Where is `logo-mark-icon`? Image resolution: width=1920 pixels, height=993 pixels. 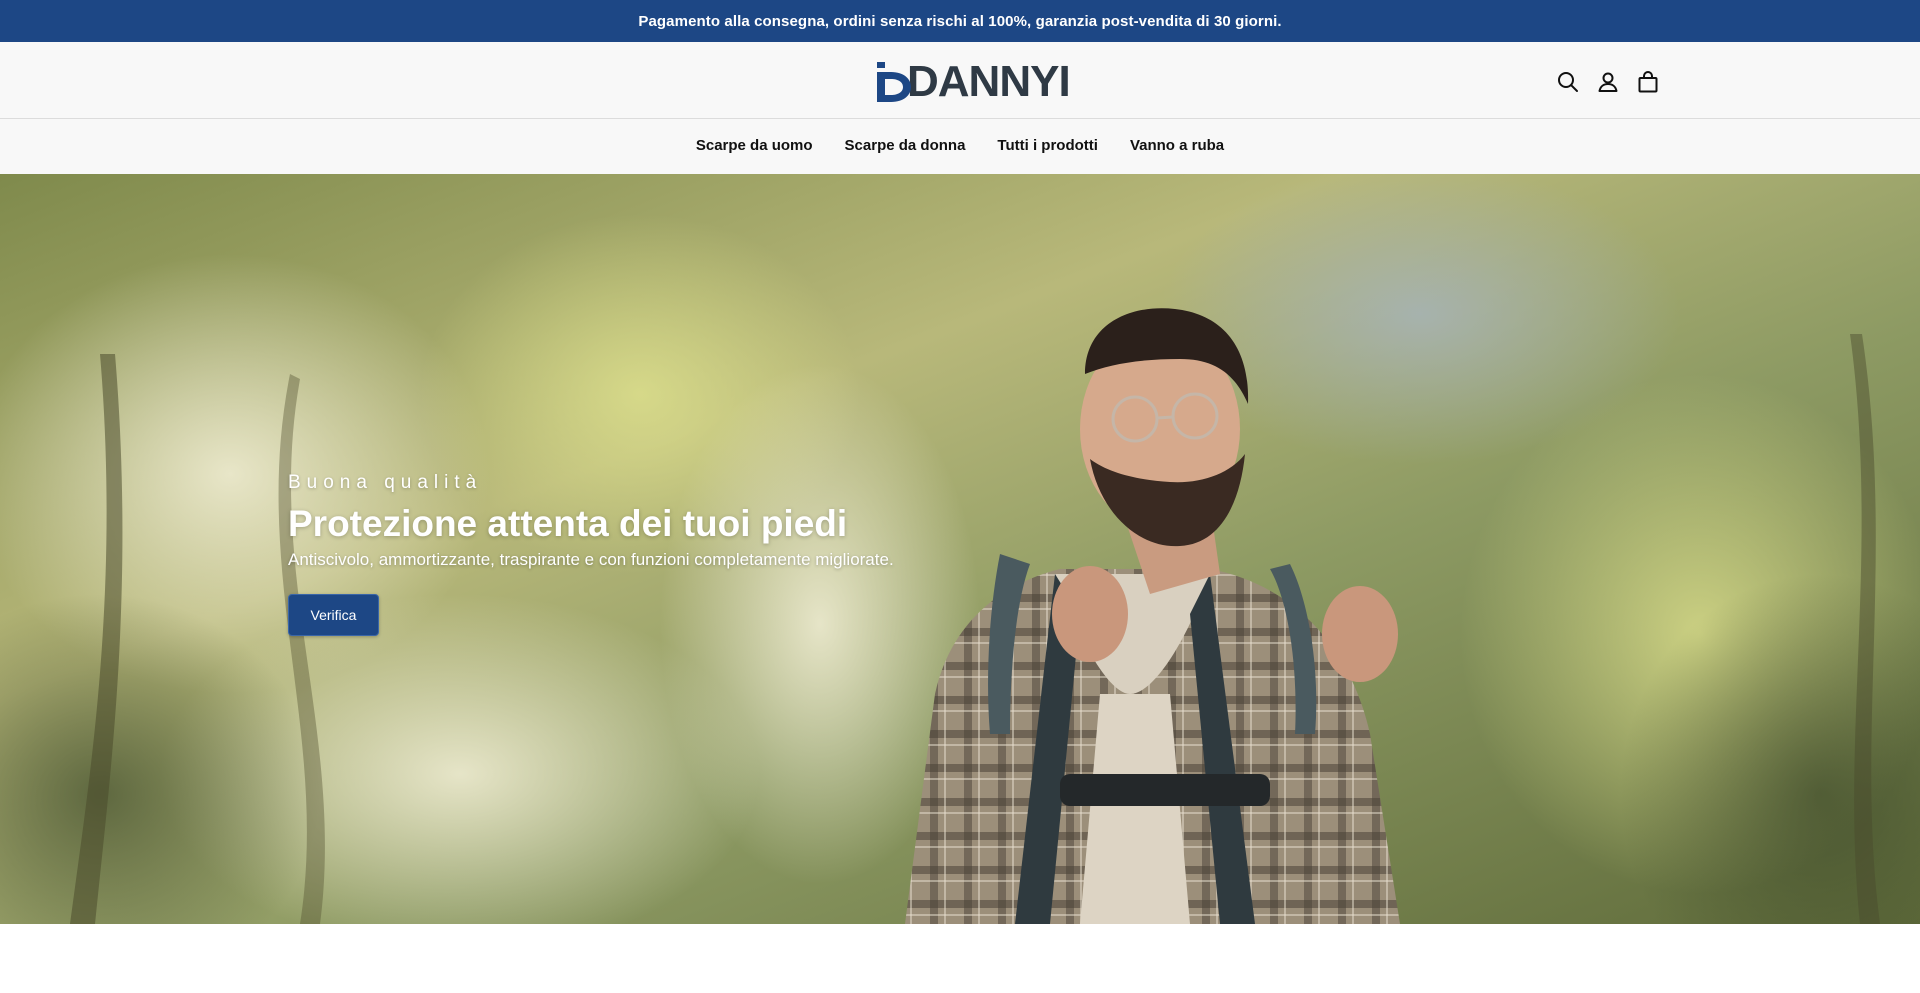
logo-mark-icon is located at coordinates (894, 82).